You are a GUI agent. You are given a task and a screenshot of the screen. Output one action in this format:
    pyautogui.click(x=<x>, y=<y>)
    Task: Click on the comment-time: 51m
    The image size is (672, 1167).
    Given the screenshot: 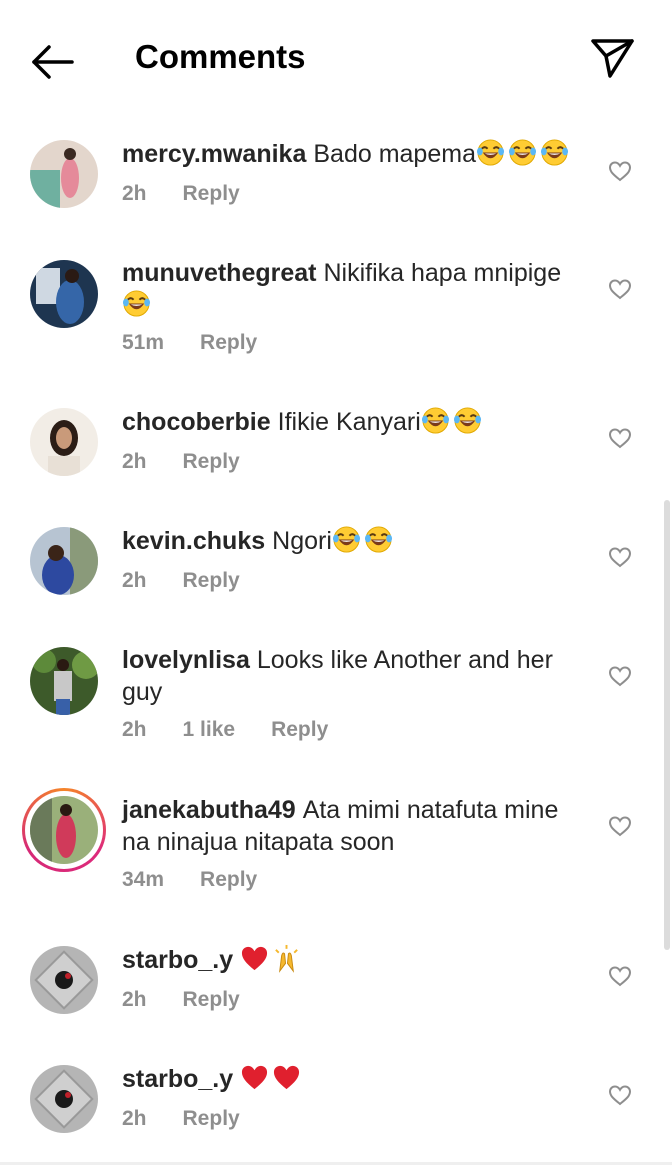 What is the action you would take?
    pyautogui.click(x=143, y=342)
    